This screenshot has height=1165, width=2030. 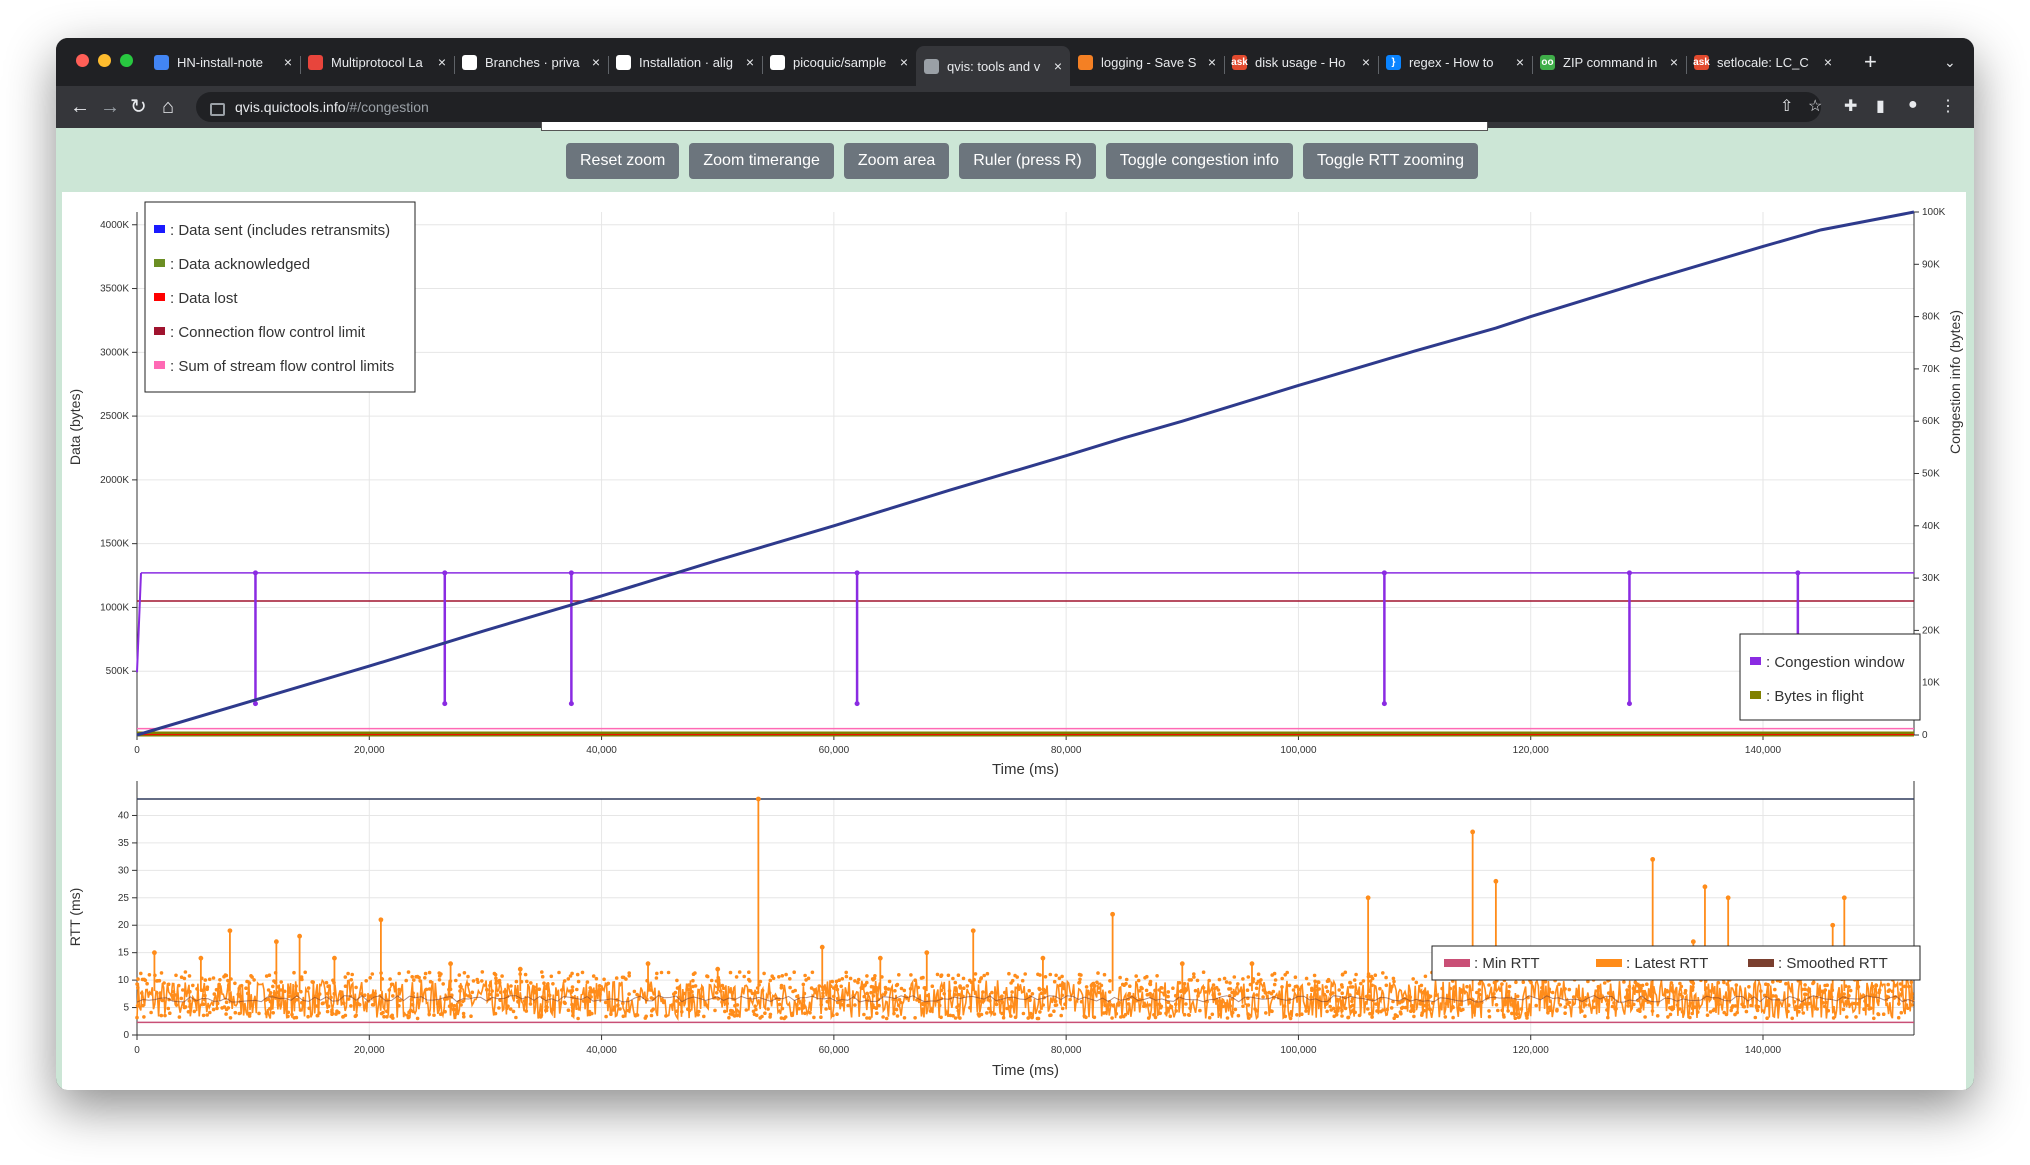 What do you see at coordinates (993, 66) in the screenshot?
I see `browser-tab: qvis: tools and v ×` at bounding box center [993, 66].